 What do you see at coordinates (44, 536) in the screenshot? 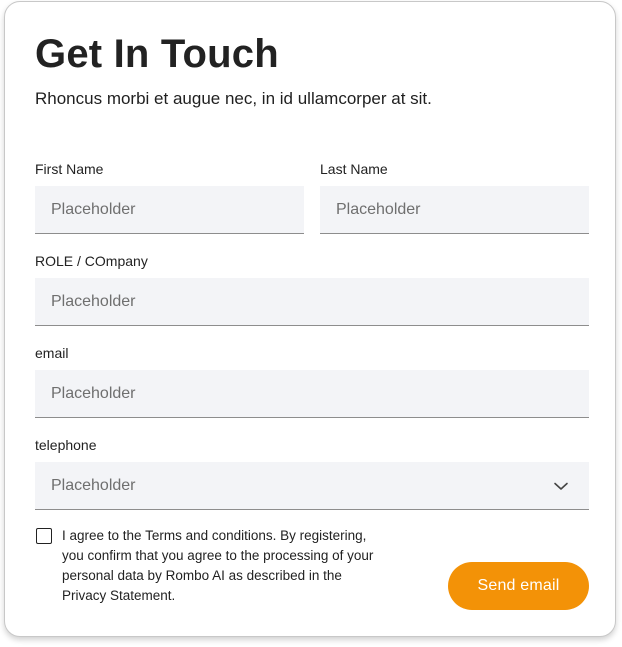
I see `terms-checkbox` at bounding box center [44, 536].